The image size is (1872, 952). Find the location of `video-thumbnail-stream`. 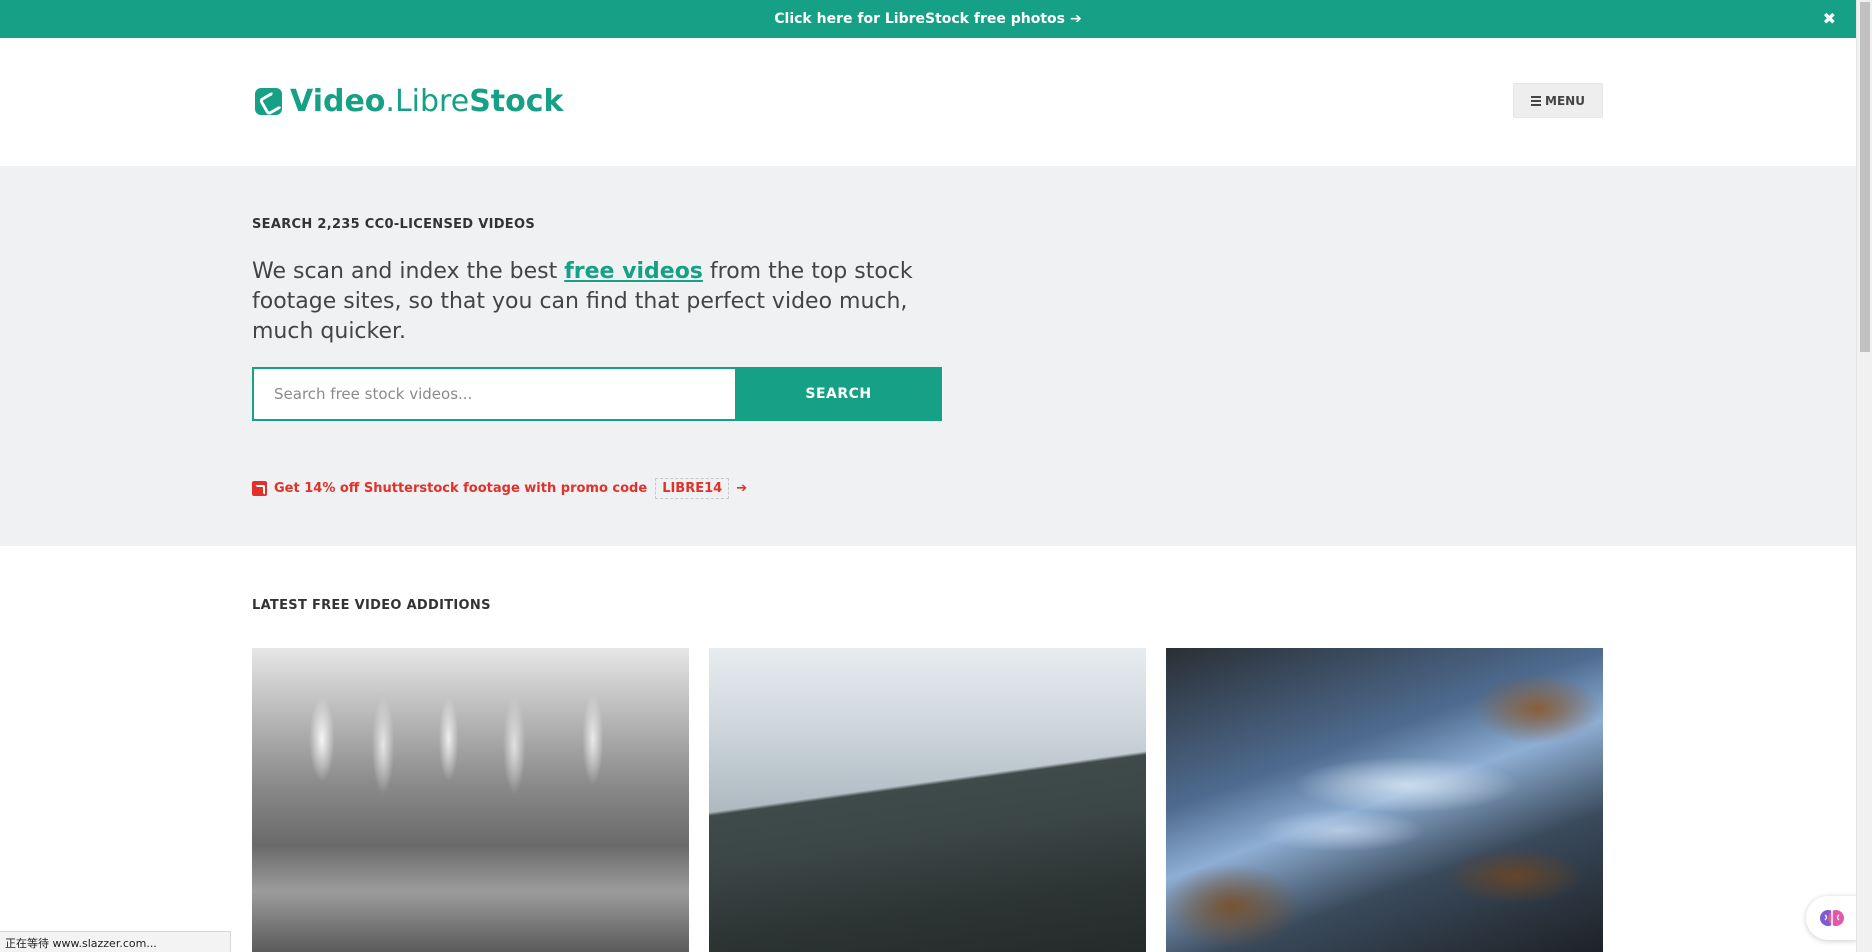

video-thumbnail-stream is located at coordinates (1384, 800).